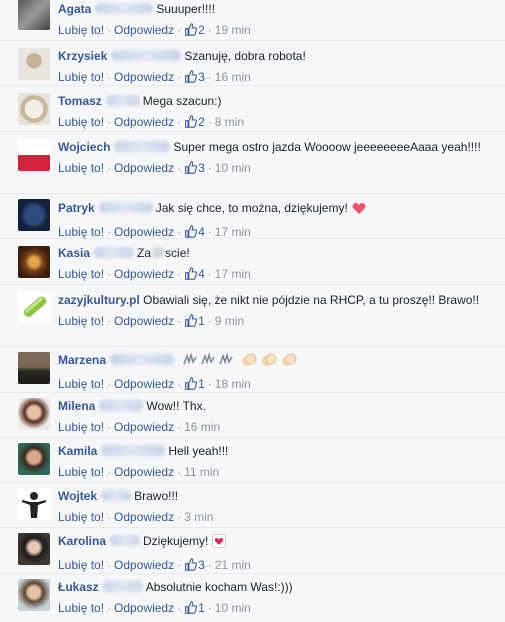 This screenshot has height=622, width=505. Describe the element at coordinates (82, 360) in the screenshot. I see `comment-author: Marzena` at that location.